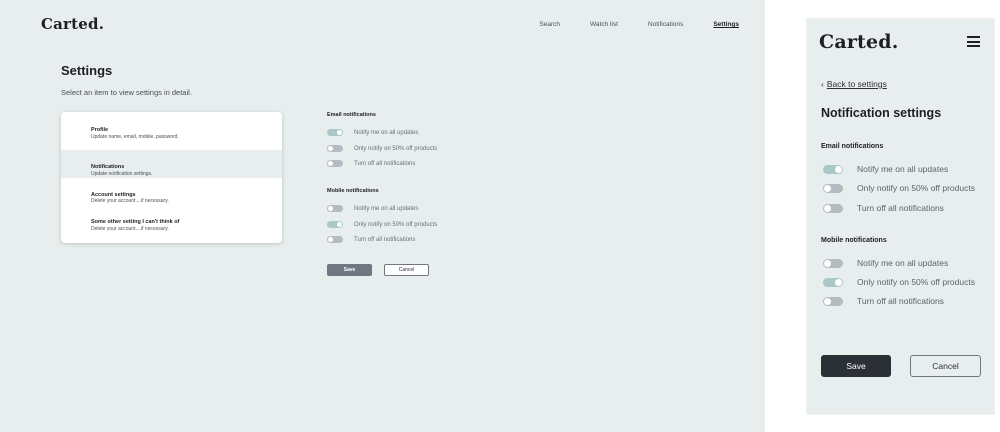 The width and height of the screenshot is (1000, 432). I want to click on settings-item-title: Some other setting I can't think of, so click(135, 222).